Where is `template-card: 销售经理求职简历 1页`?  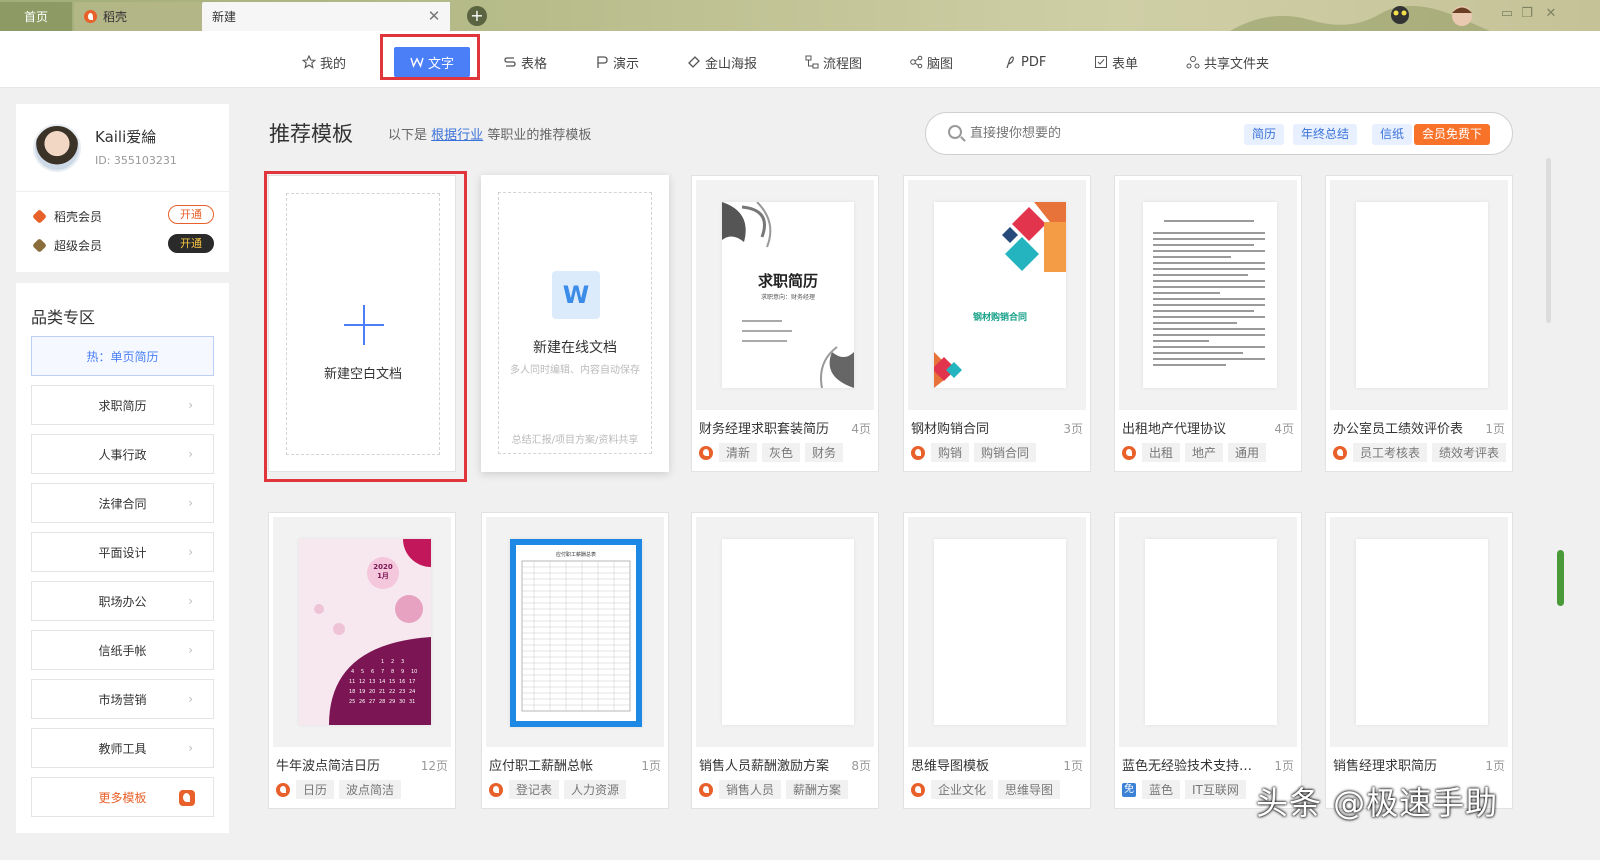 template-card: 销售经理求职简历 1页 is located at coordinates (1419, 660).